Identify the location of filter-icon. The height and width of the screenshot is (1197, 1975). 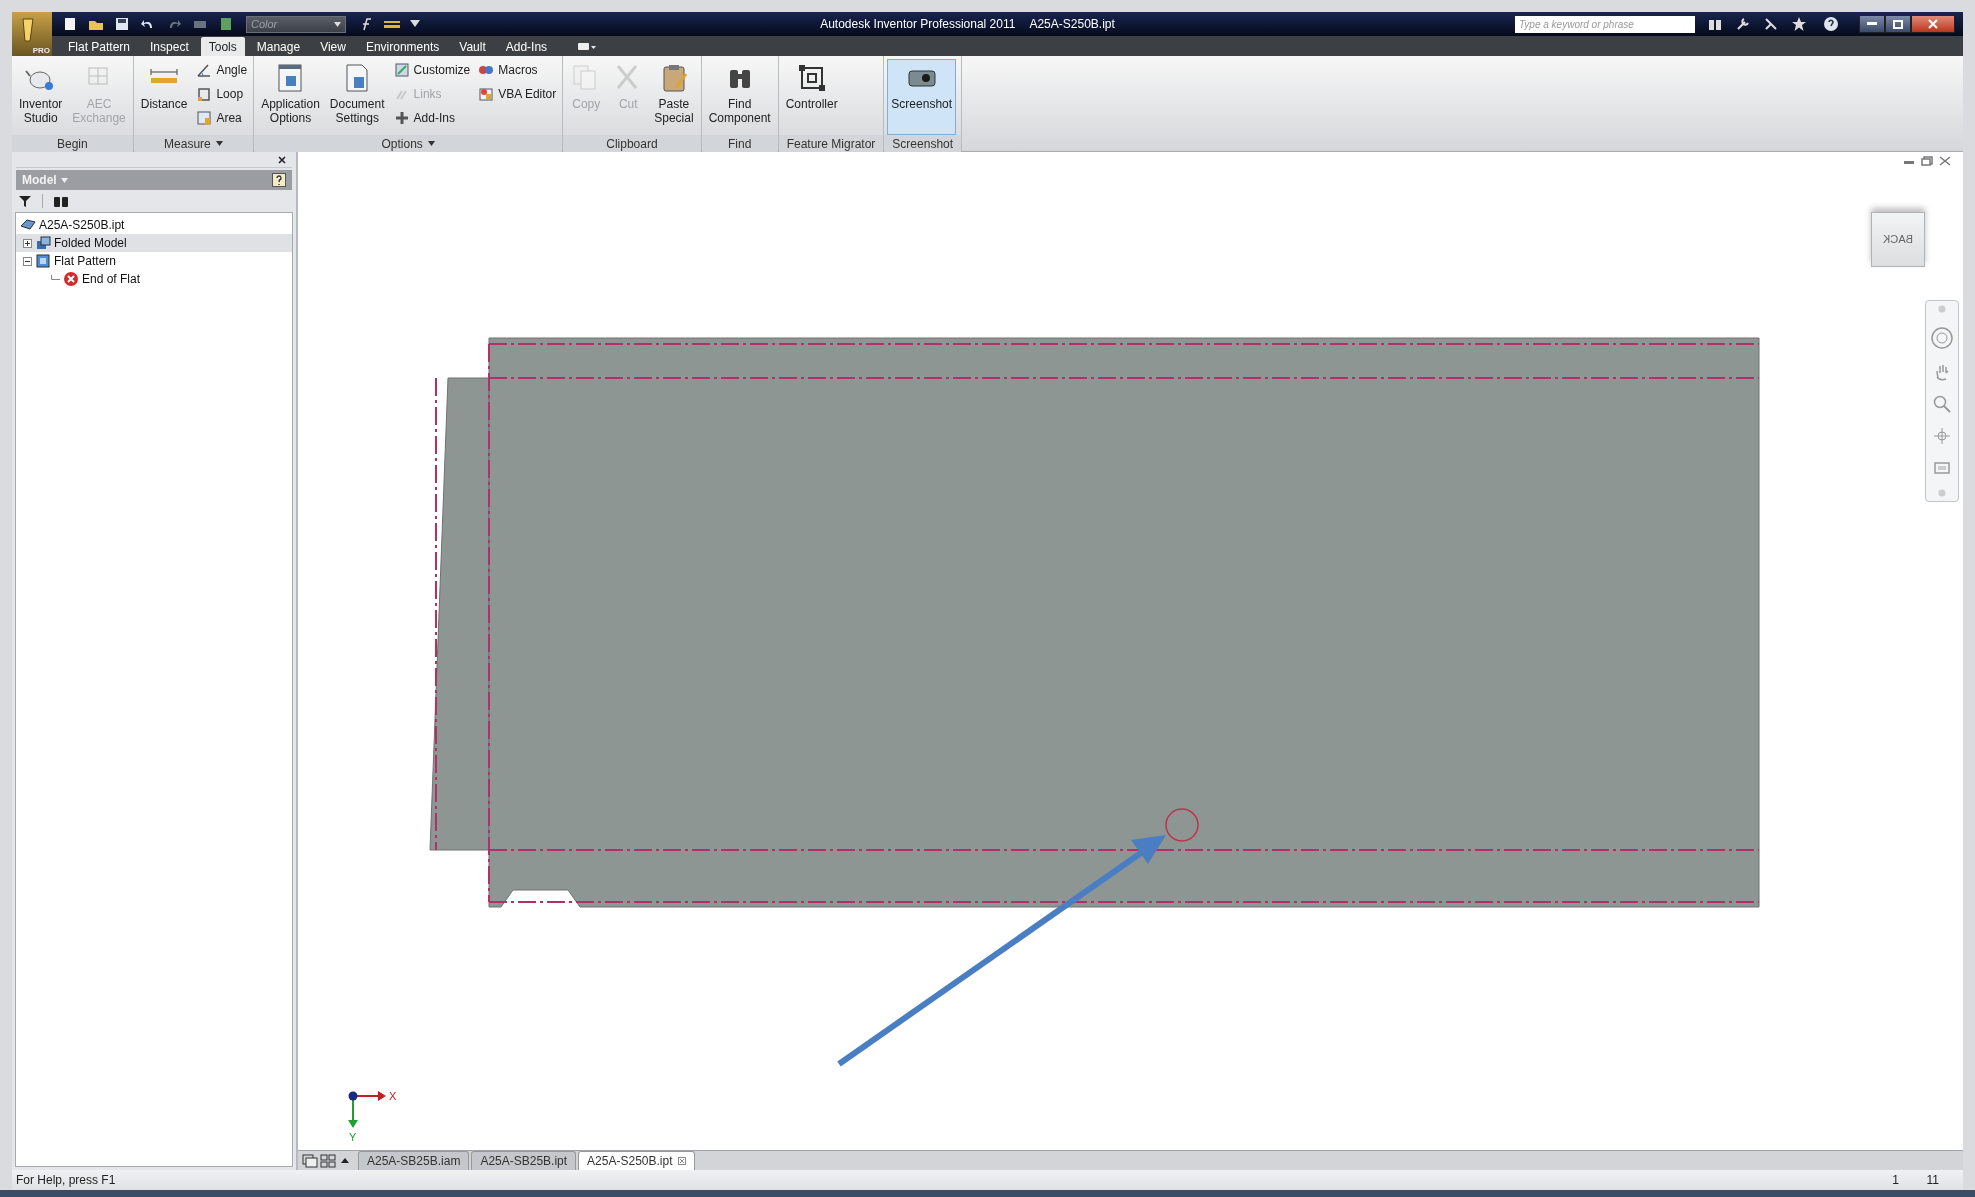
(25, 201).